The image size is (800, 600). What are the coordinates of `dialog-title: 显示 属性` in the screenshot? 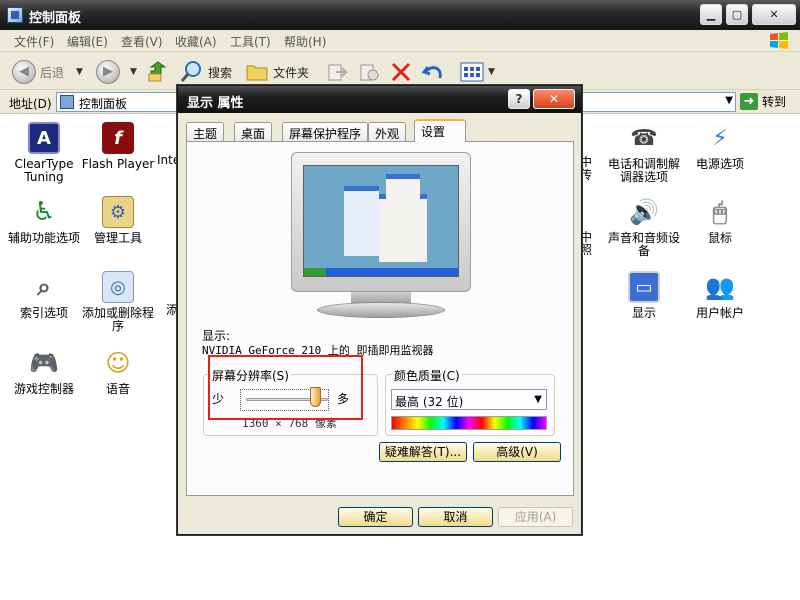 It's located at (215, 103).